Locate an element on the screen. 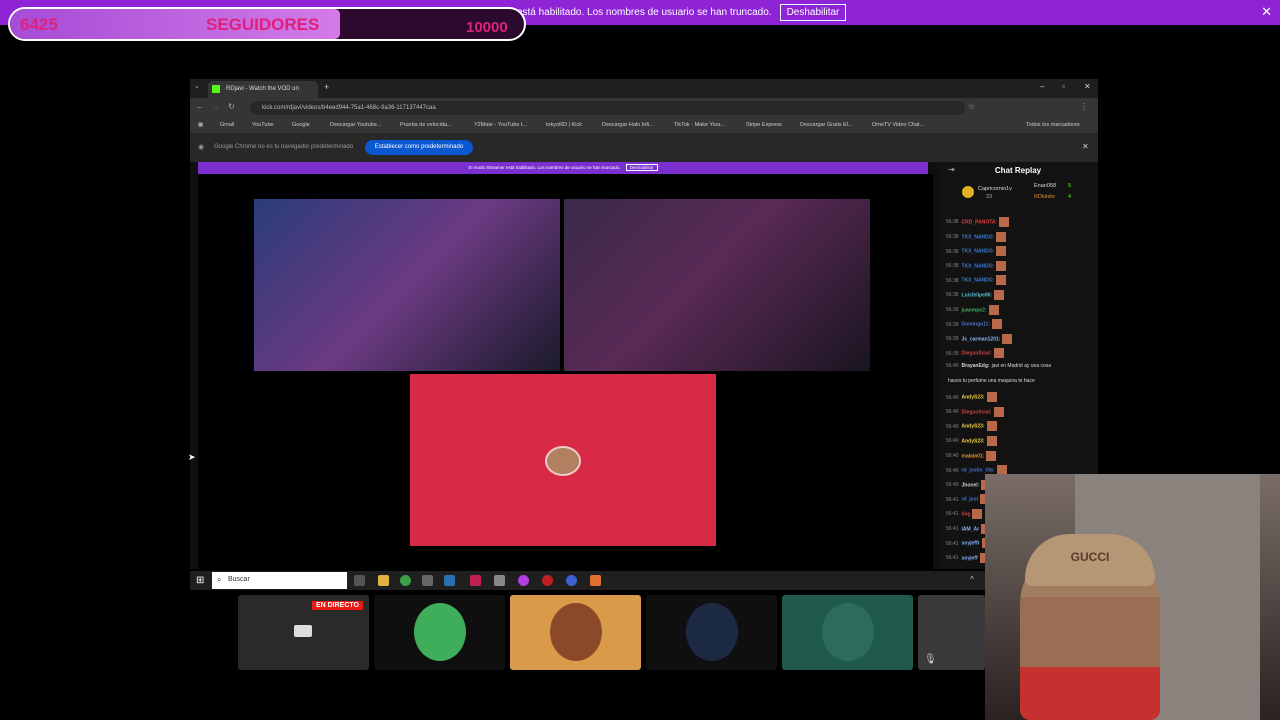  chat-username: Luisfelipe06: is located at coordinates (977, 295).